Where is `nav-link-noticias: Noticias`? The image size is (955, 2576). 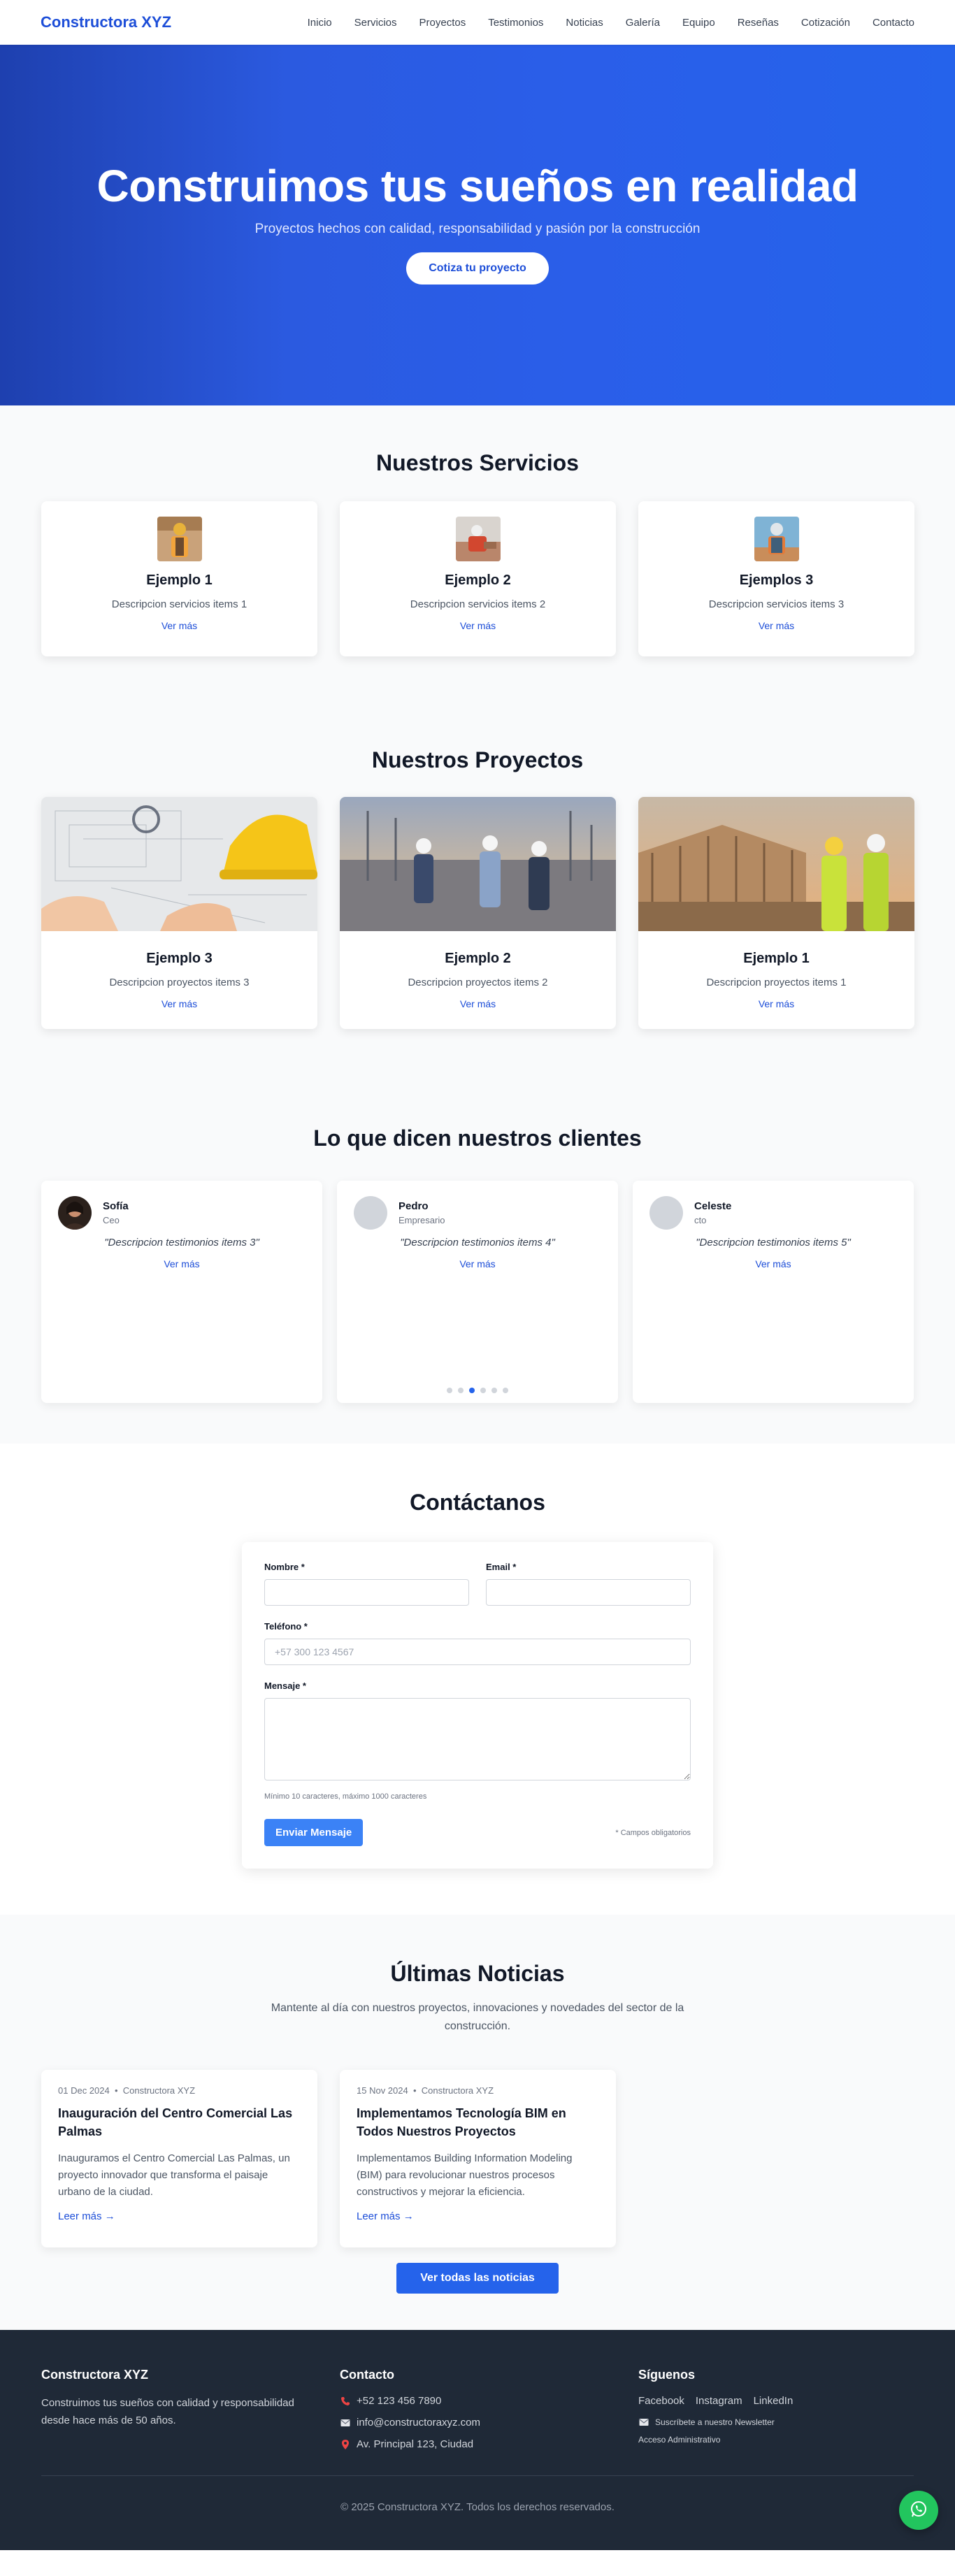 nav-link-noticias: Noticias is located at coordinates (584, 23).